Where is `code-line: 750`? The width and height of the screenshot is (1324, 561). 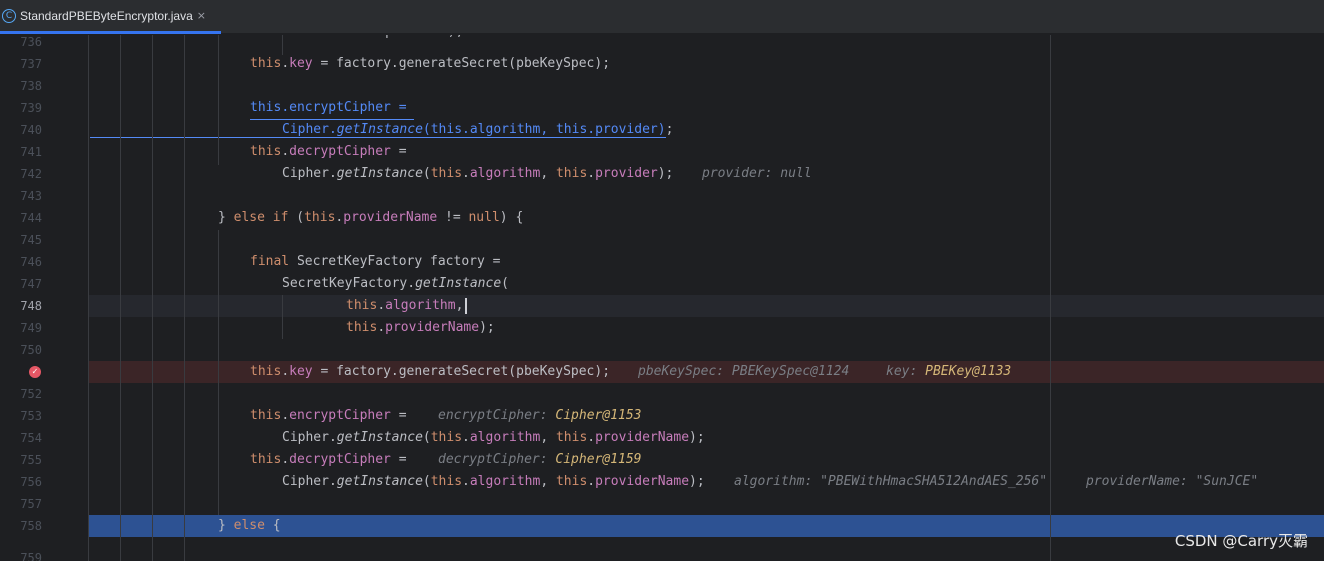 code-line: 750 is located at coordinates (662, 350).